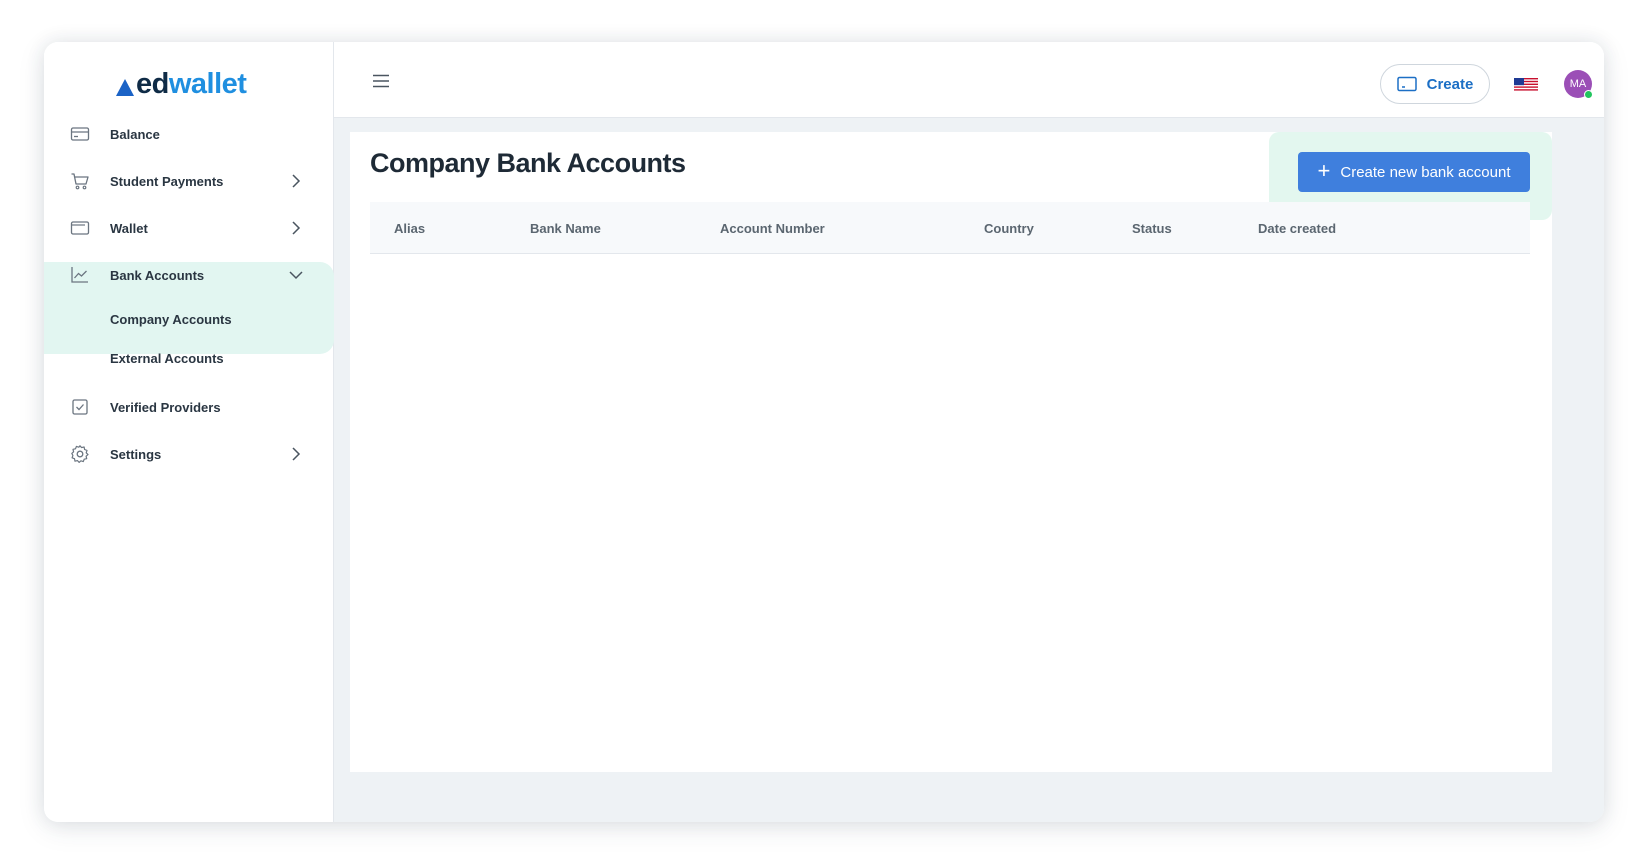 The height and width of the screenshot is (867, 1645). I want to click on column-header-country: Country, so click(1009, 228).